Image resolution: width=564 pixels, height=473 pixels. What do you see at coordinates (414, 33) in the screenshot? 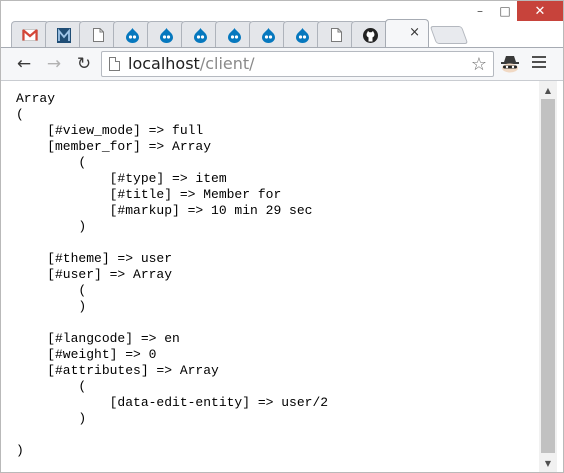
I see `close-tab-icon: ×` at bounding box center [414, 33].